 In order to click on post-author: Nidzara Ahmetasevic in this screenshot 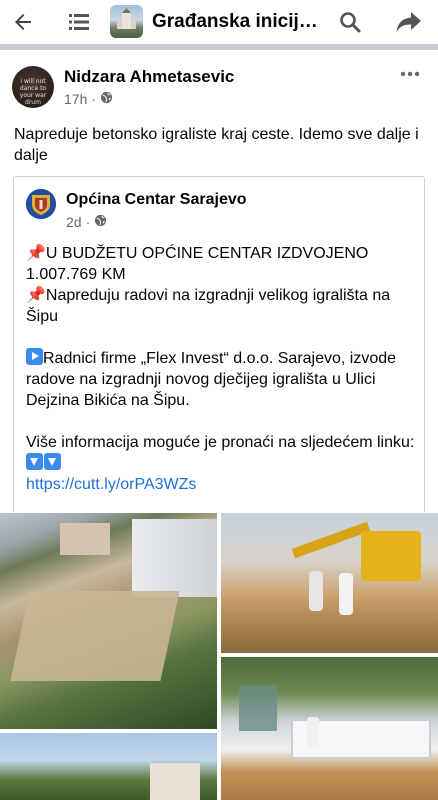, I will do `click(149, 77)`.